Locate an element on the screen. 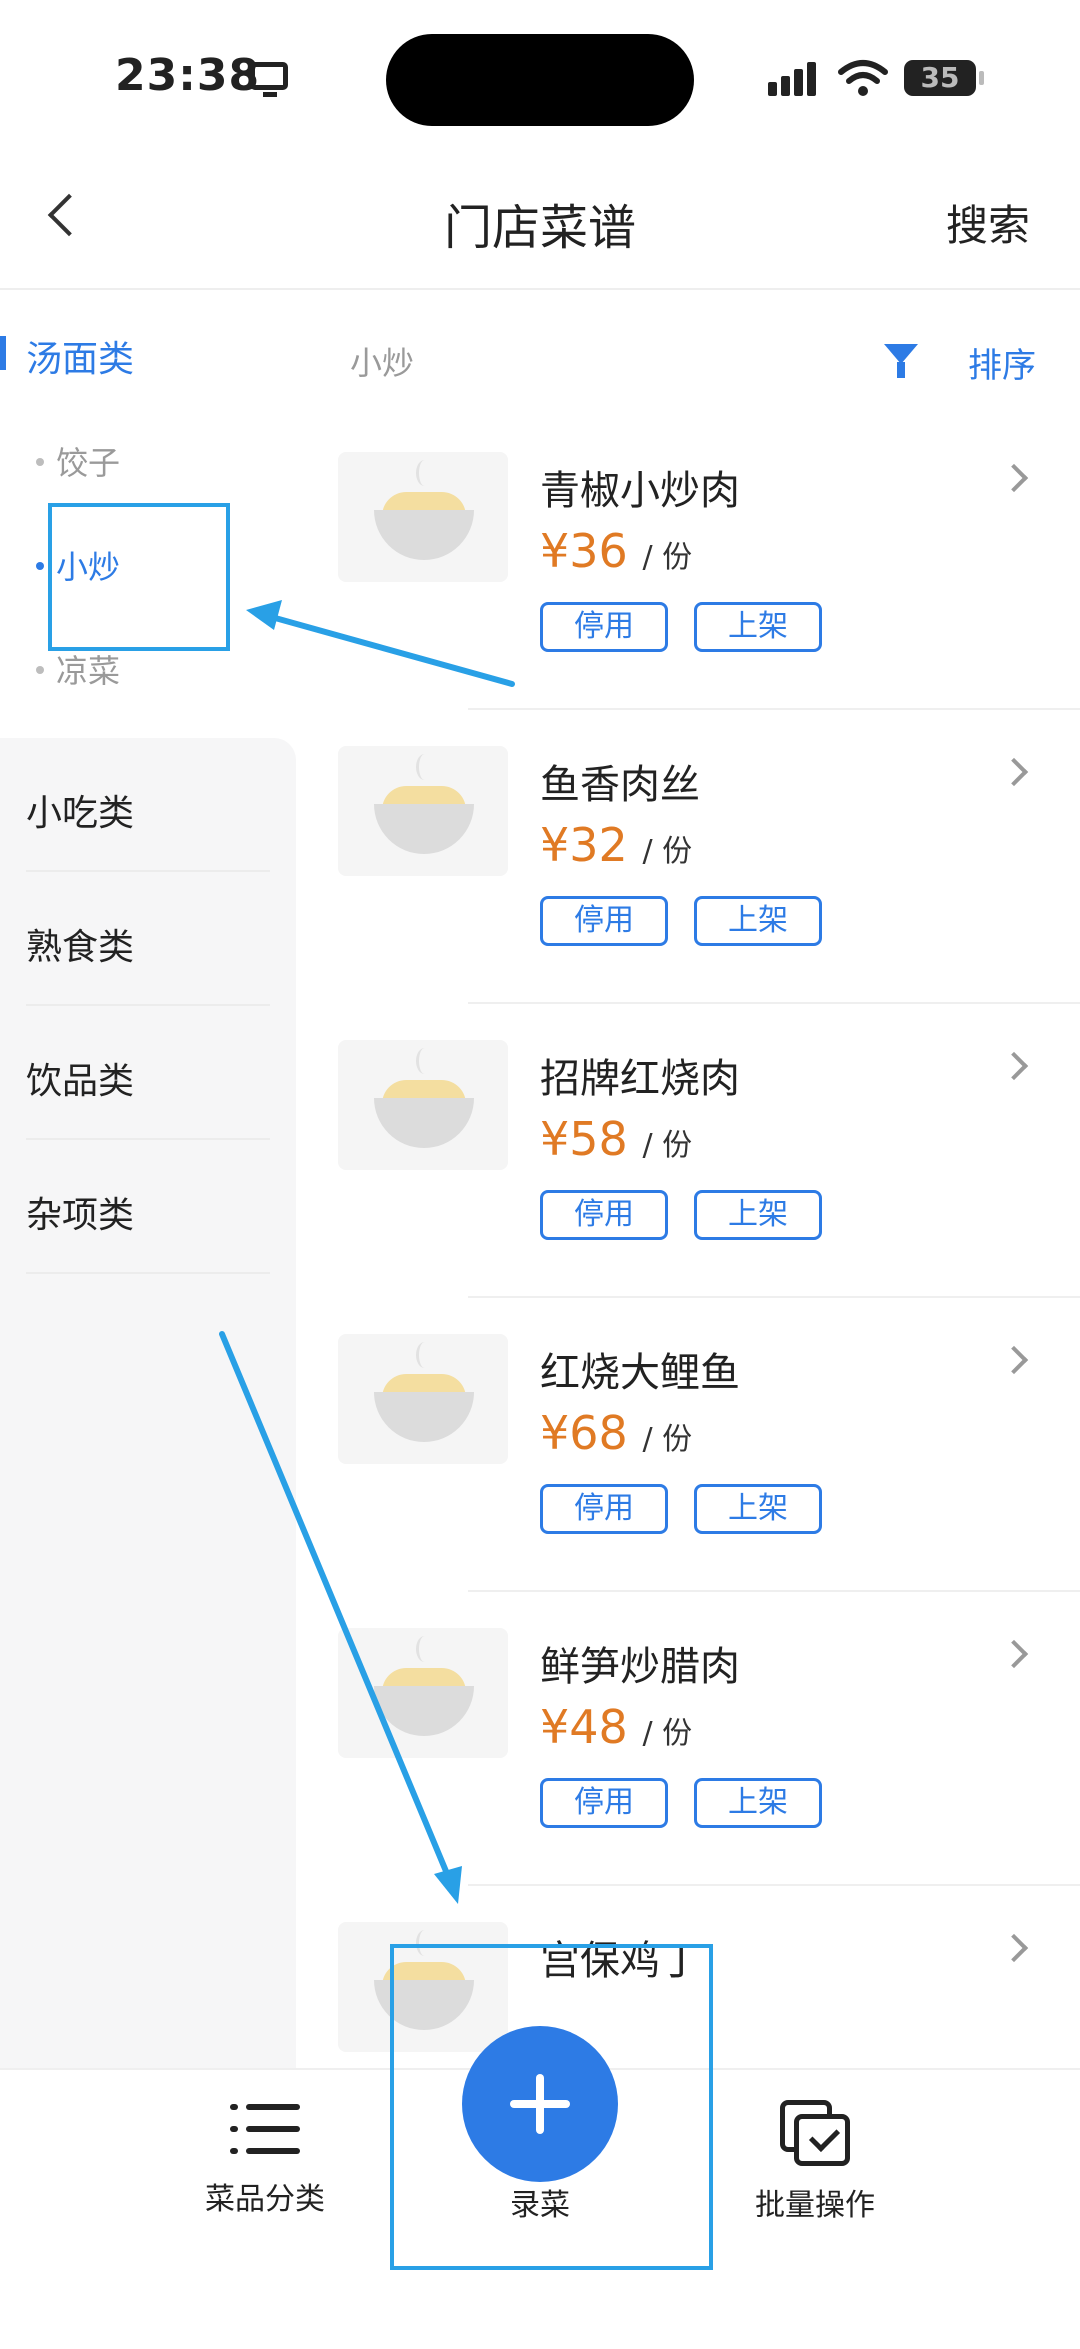 The width and height of the screenshot is (1080, 2349). category-tab-button: 菜品分类 is located at coordinates (265, 2159).